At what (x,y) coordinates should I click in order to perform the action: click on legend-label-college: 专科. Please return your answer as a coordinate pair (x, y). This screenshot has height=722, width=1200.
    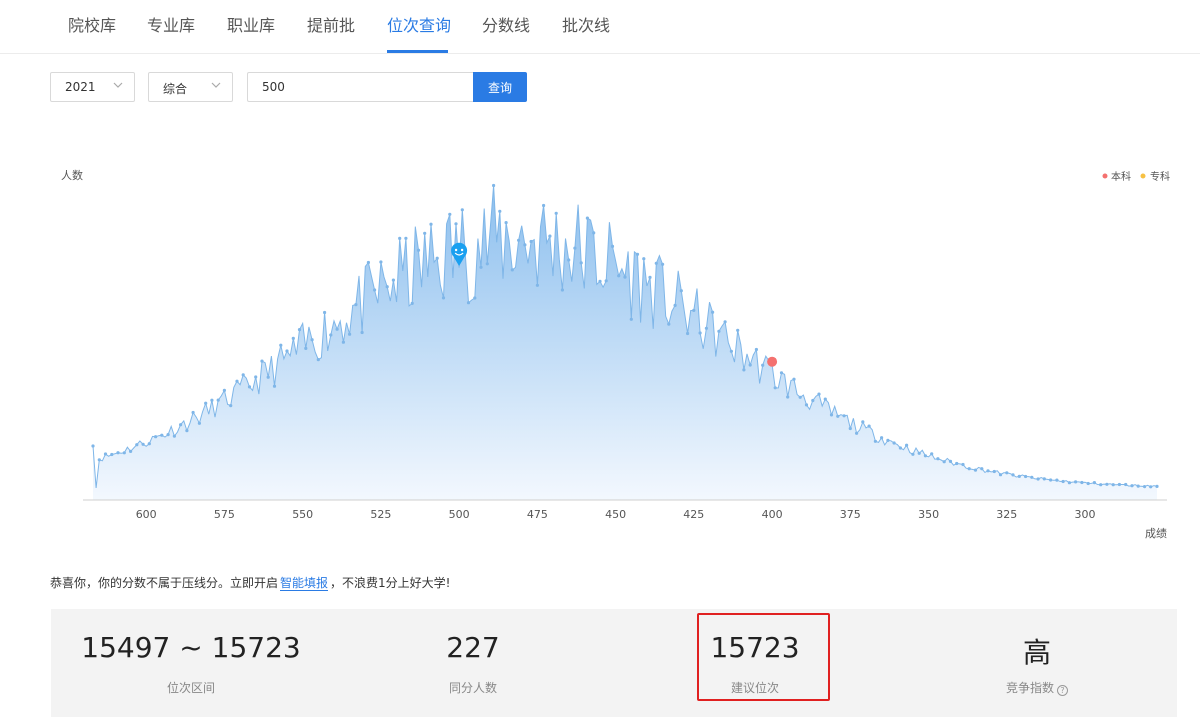
    Looking at the image, I should click on (1160, 176).